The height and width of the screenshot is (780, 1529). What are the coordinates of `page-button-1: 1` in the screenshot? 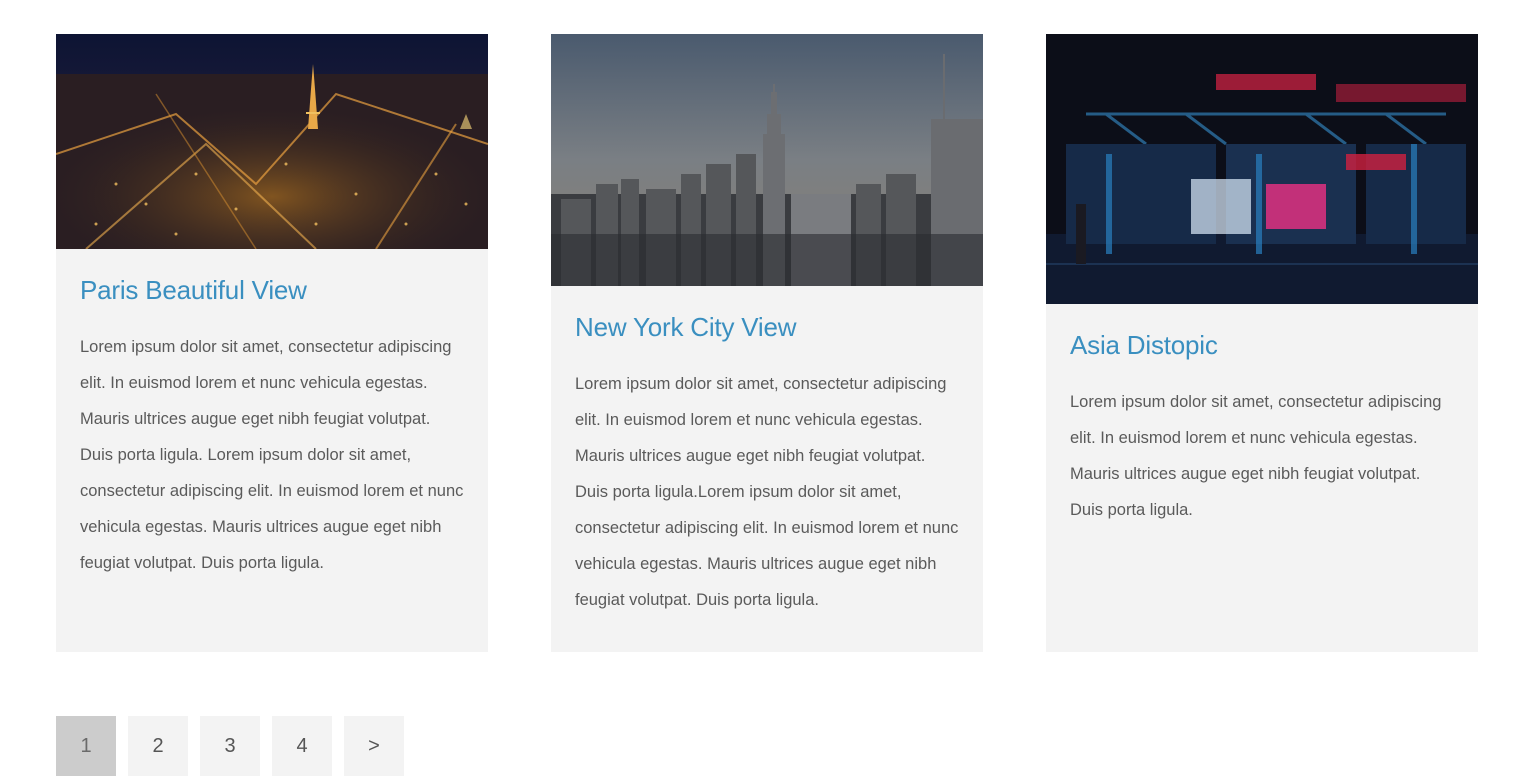 It's located at (86, 746).